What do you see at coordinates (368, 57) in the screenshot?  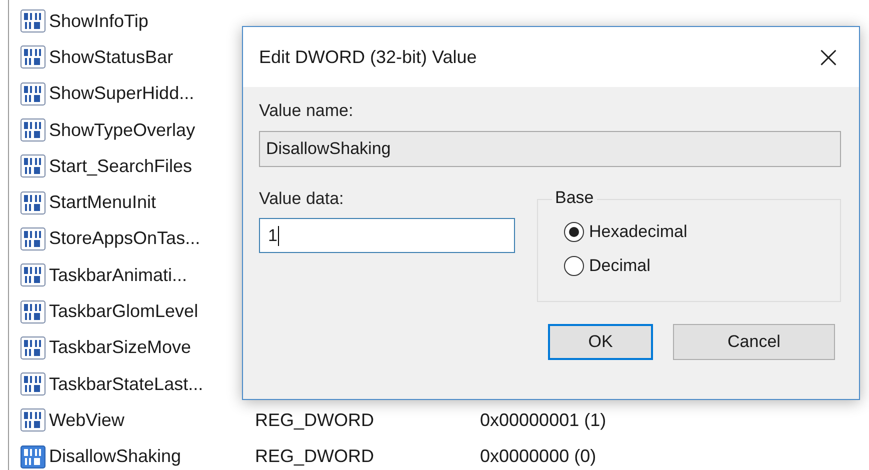 I see `dialog-title: Edit DWORD (32-bit) Value` at bounding box center [368, 57].